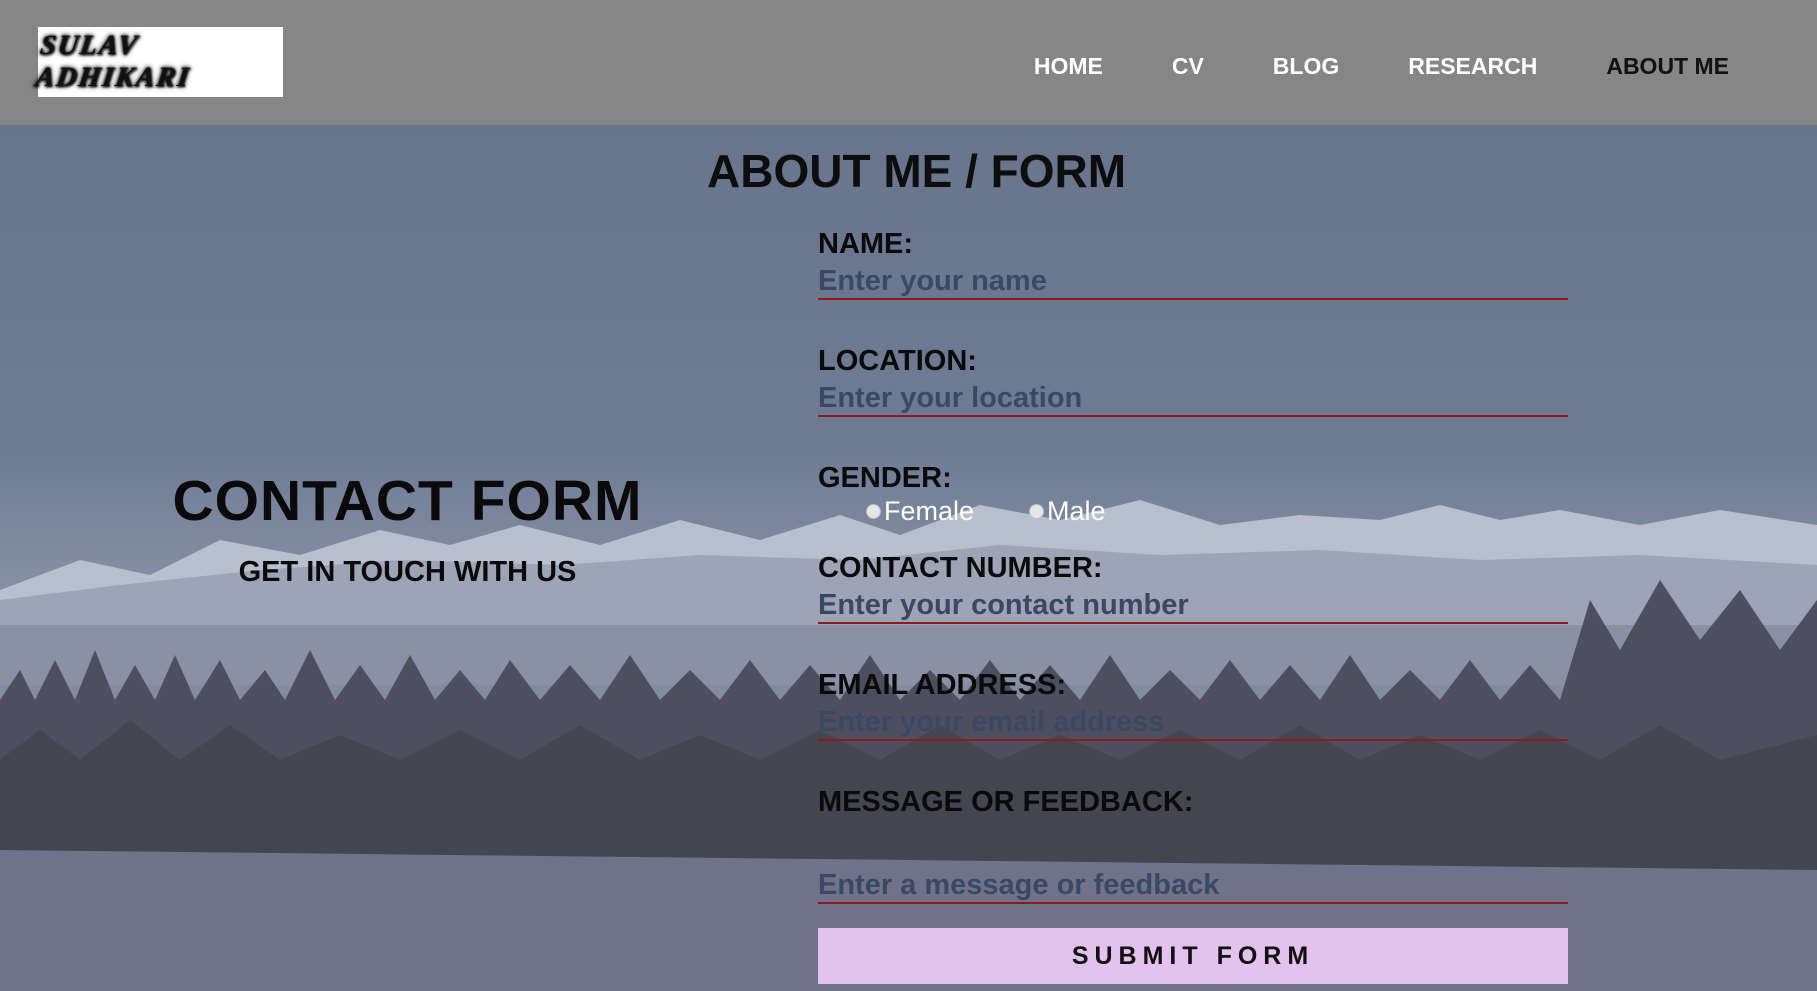  Describe the element at coordinates (1013, 511) in the screenshot. I see `gender-options: Female Male` at that location.